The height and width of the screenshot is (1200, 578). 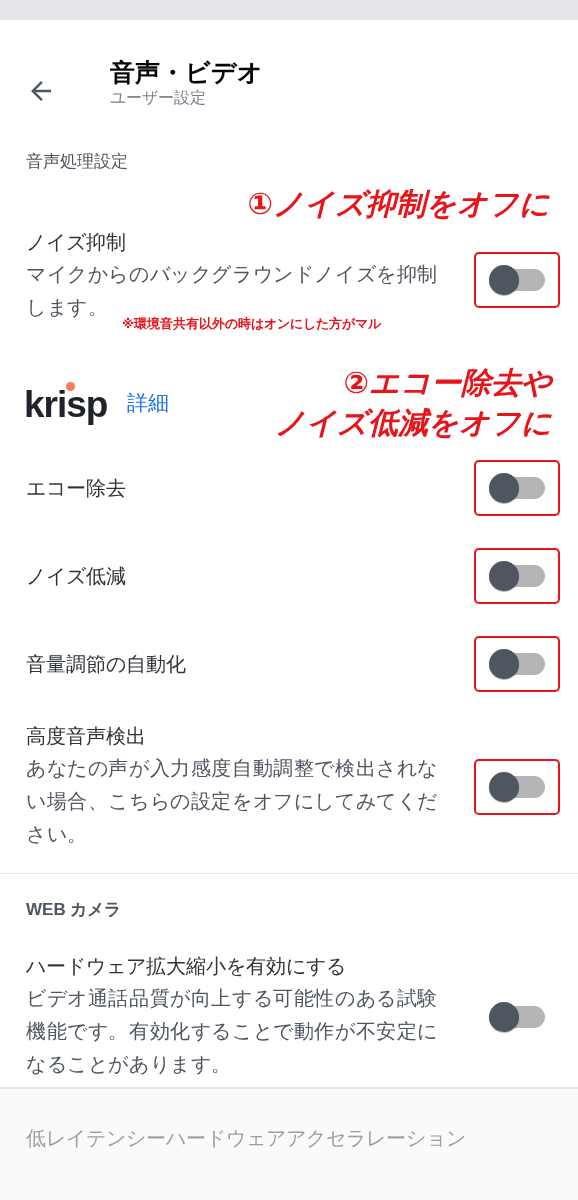 What do you see at coordinates (398, 204) in the screenshot?
I see `annotation-text: ①ノイズ抑制をオフに` at bounding box center [398, 204].